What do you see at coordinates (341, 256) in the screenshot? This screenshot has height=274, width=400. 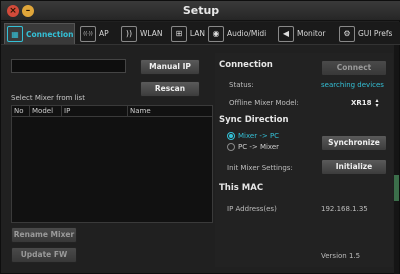 I see `version-label: Version 1.5` at bounding box center [341, 256].